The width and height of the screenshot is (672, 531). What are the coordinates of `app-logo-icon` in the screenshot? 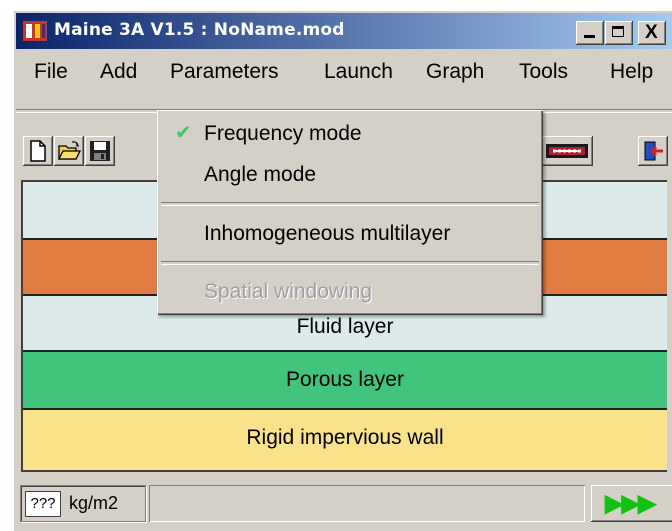 It's located at (35, 31).